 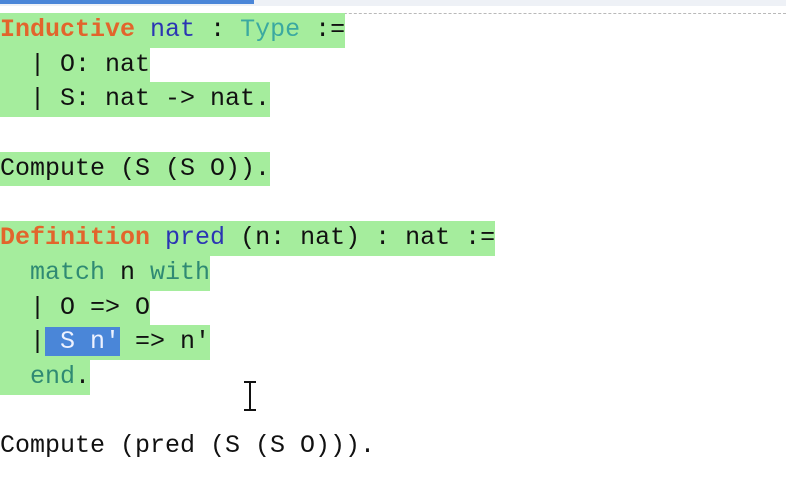 I want to click on code-line-definition-pred: Definition pred (n: nat) : nat :=, so click(x=248, y=238).